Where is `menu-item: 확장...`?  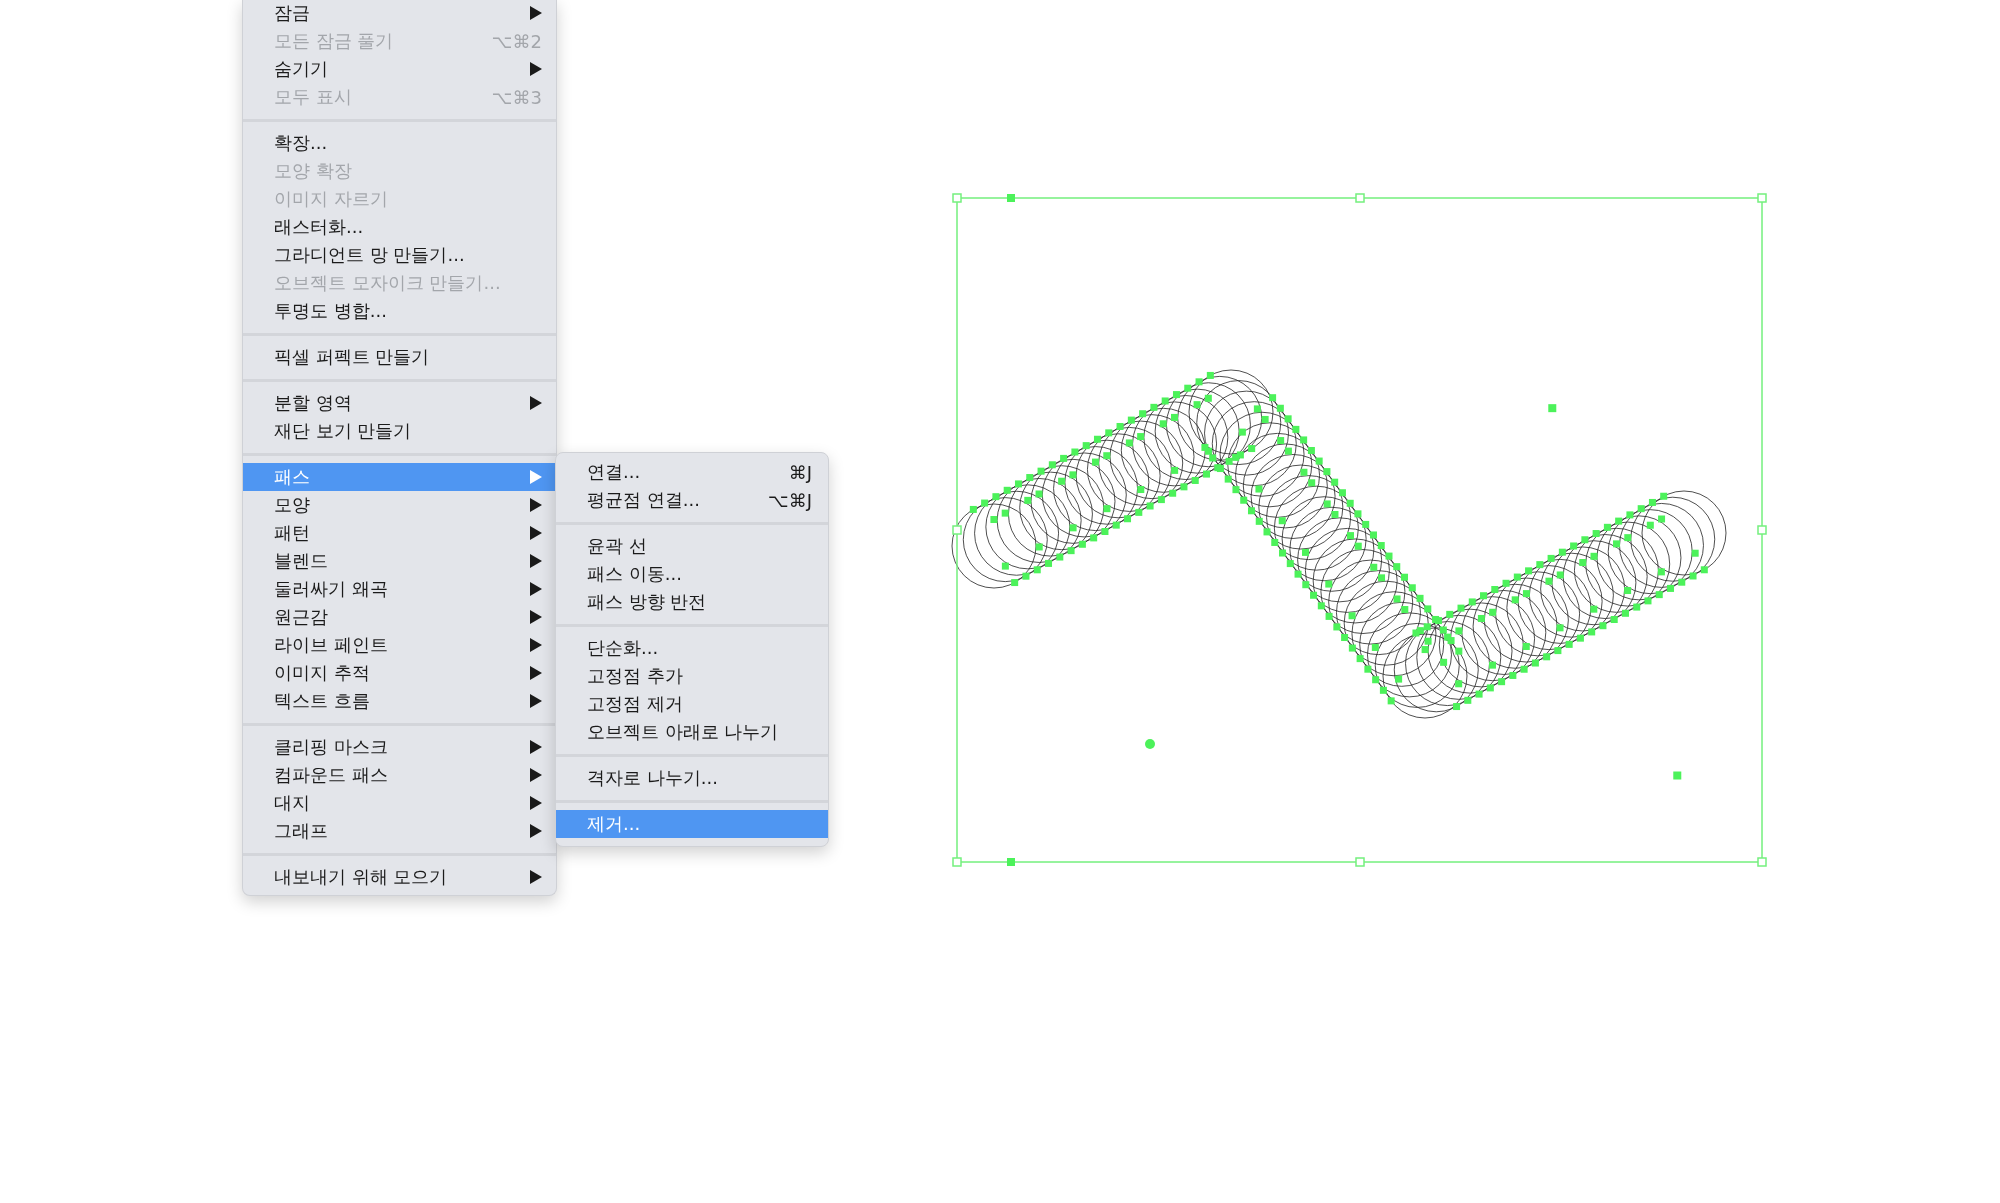
menu-item: 확장... is located at coordinates (399, 143).